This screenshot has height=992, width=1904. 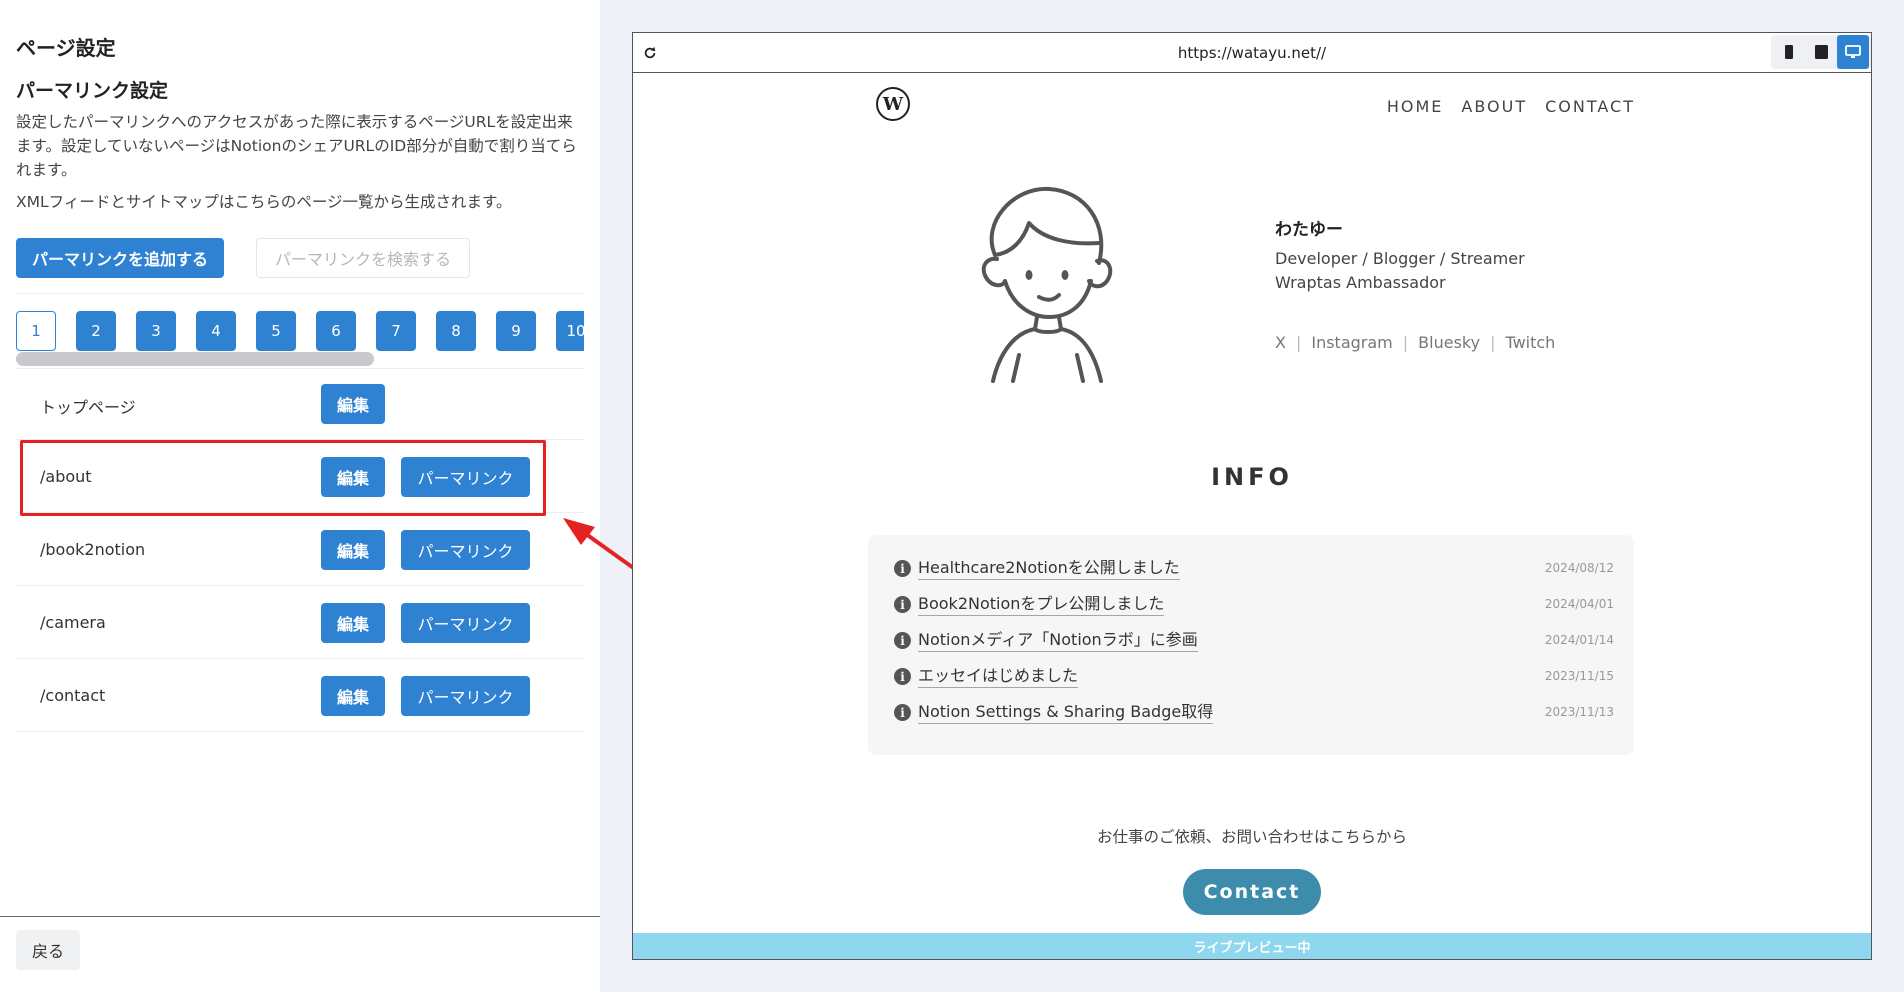 What do you see at coordinates (1254, 677) in the screenshot?
I see `list-item: i エッセイはじめました 2023/11/15` at bounding box center [1254, 677].